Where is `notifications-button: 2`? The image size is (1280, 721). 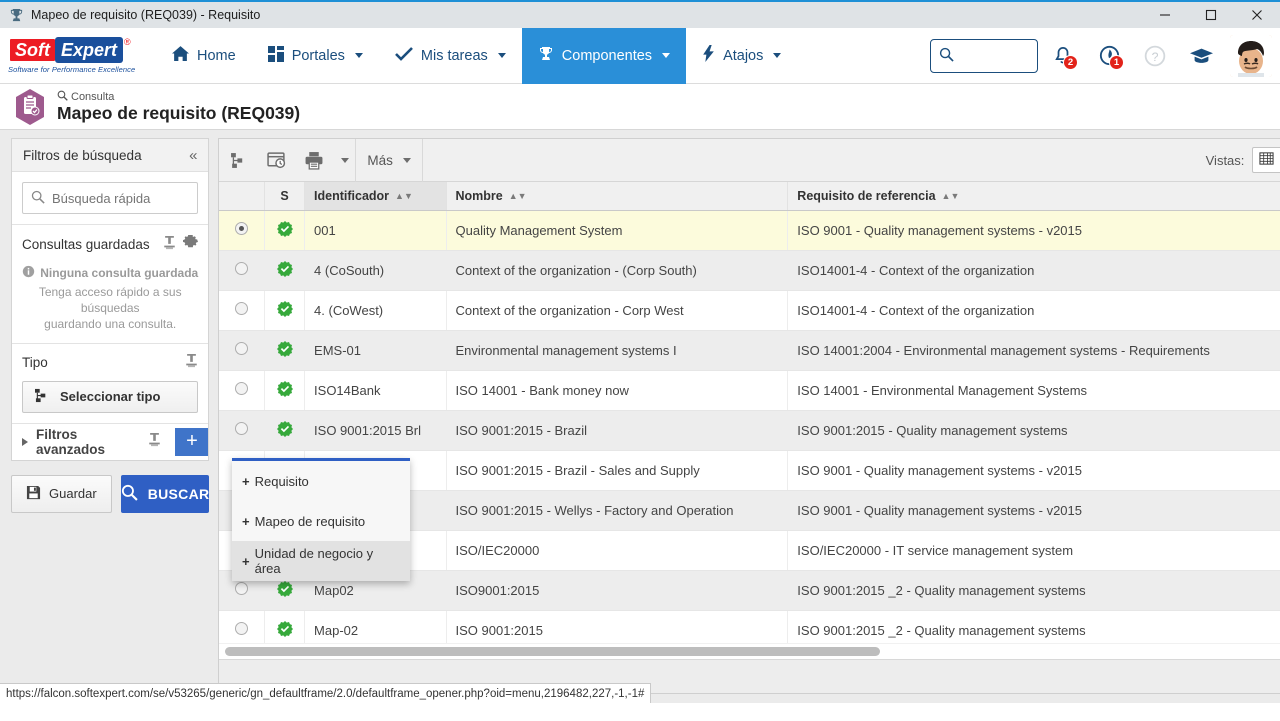
notifications-button: 2 is located at coordinates (1063, 56).